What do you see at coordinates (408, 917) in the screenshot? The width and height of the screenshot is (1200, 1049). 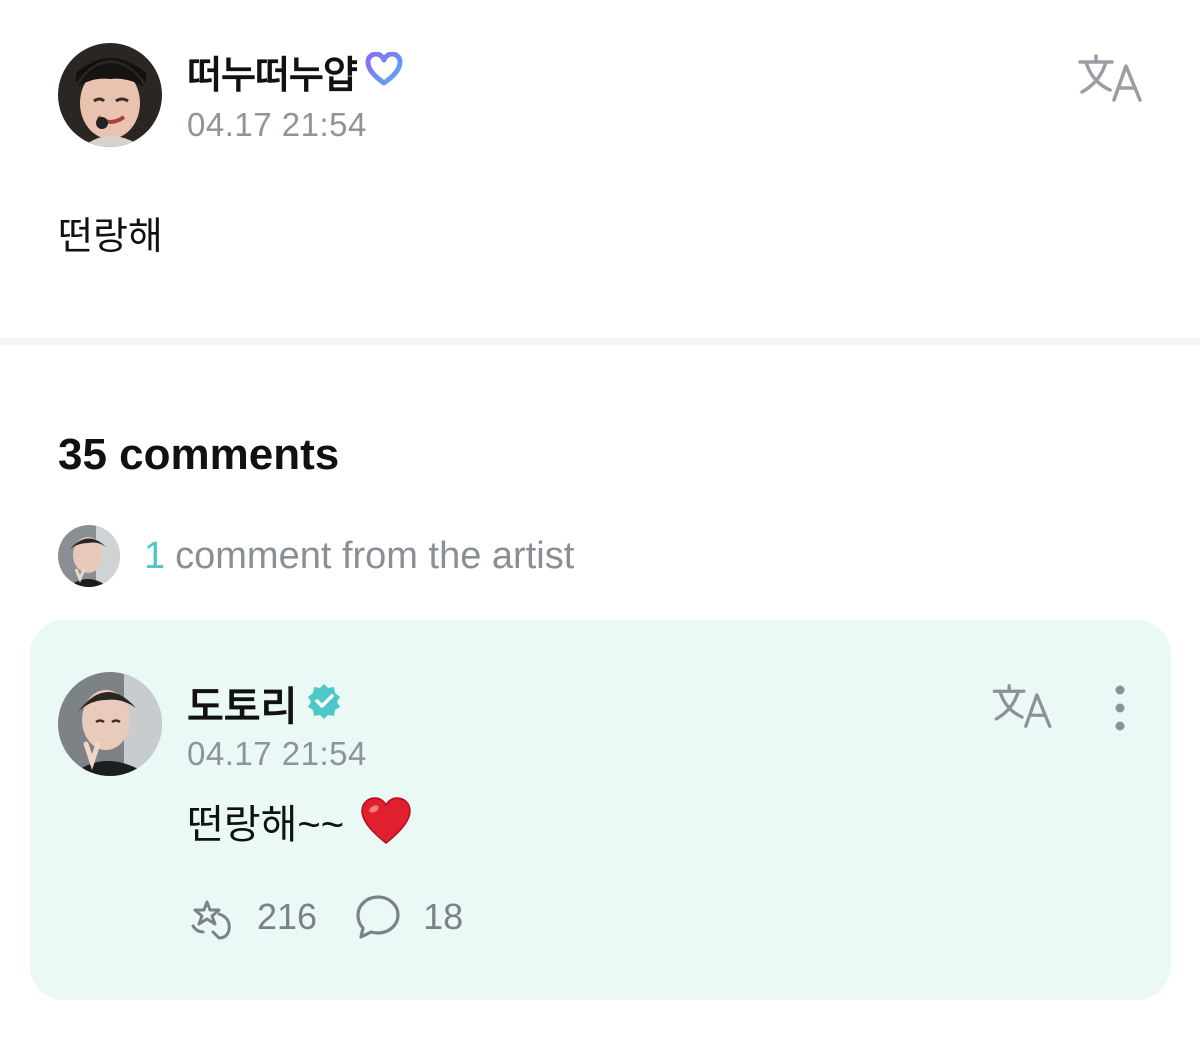 I see `reply-button: 18` at bounding box center [408, 917].